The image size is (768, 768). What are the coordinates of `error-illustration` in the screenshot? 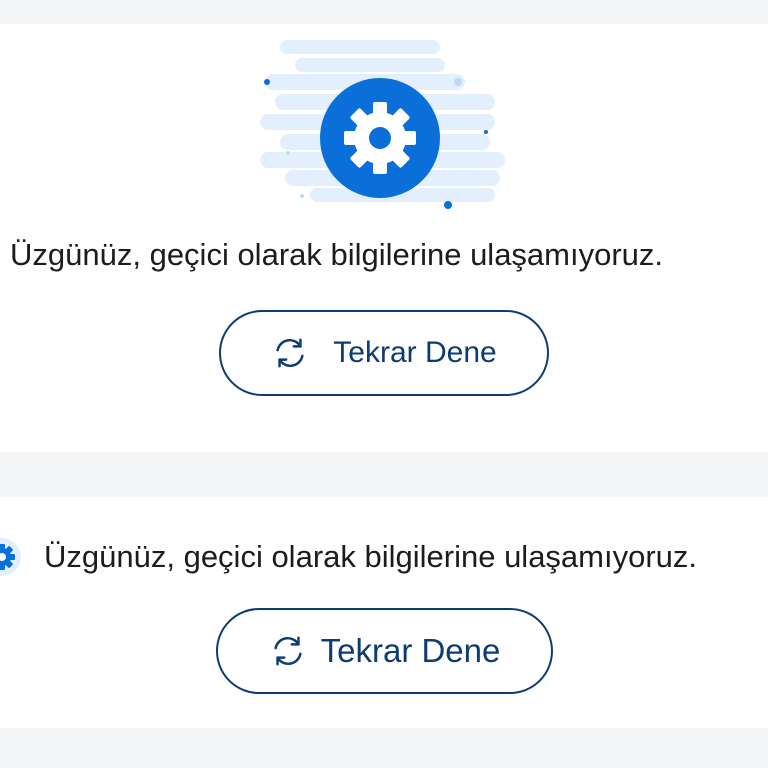 It's located at (382, 124).